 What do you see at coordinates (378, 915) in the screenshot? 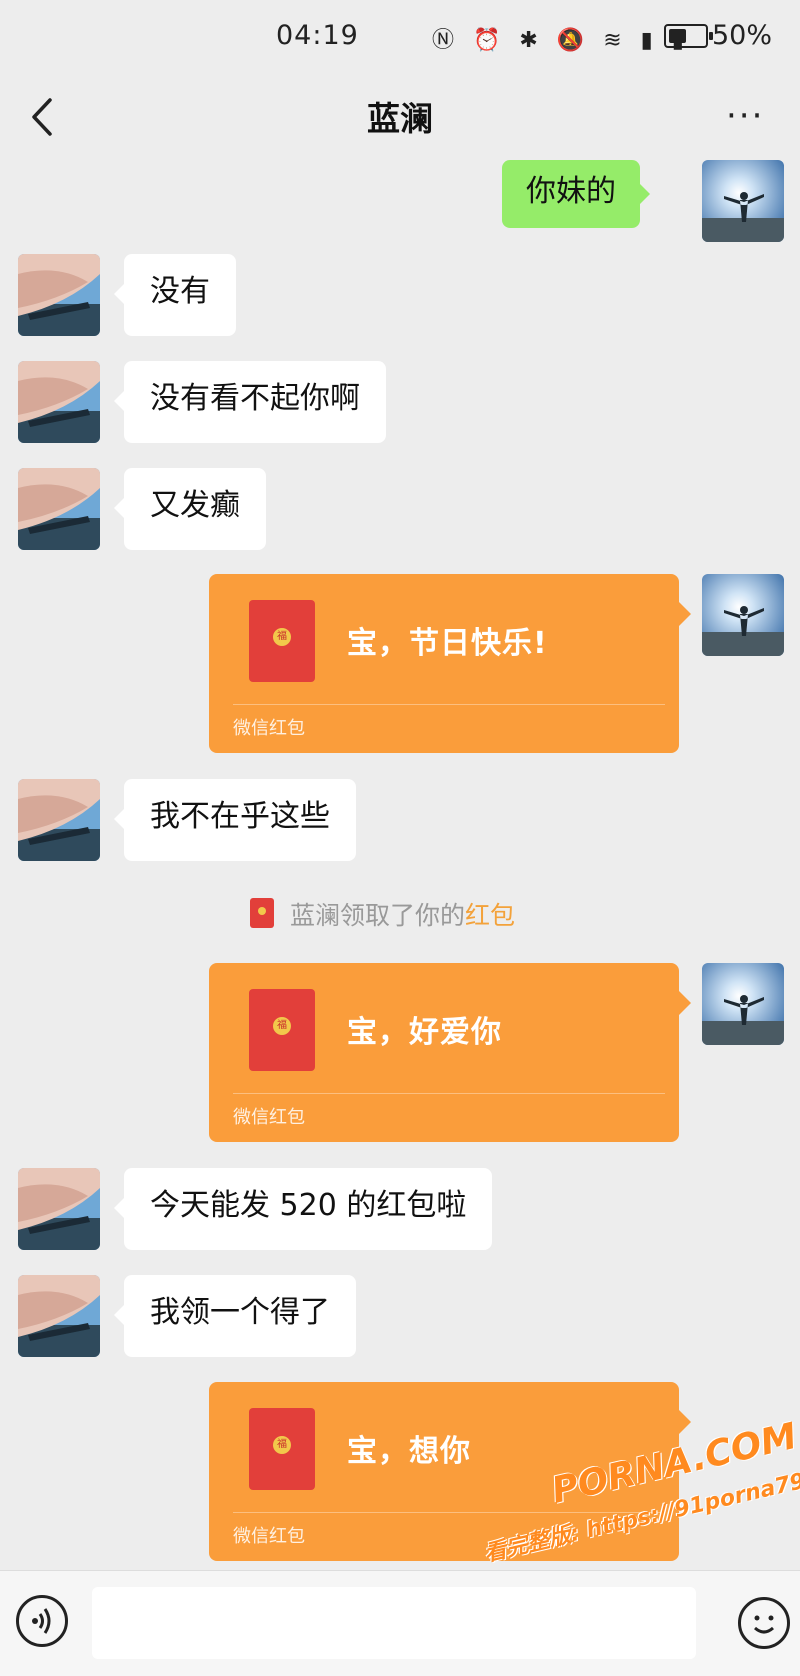
I see `notice-text: 蓝澜领取了你的` at bounding box center [378, 915].